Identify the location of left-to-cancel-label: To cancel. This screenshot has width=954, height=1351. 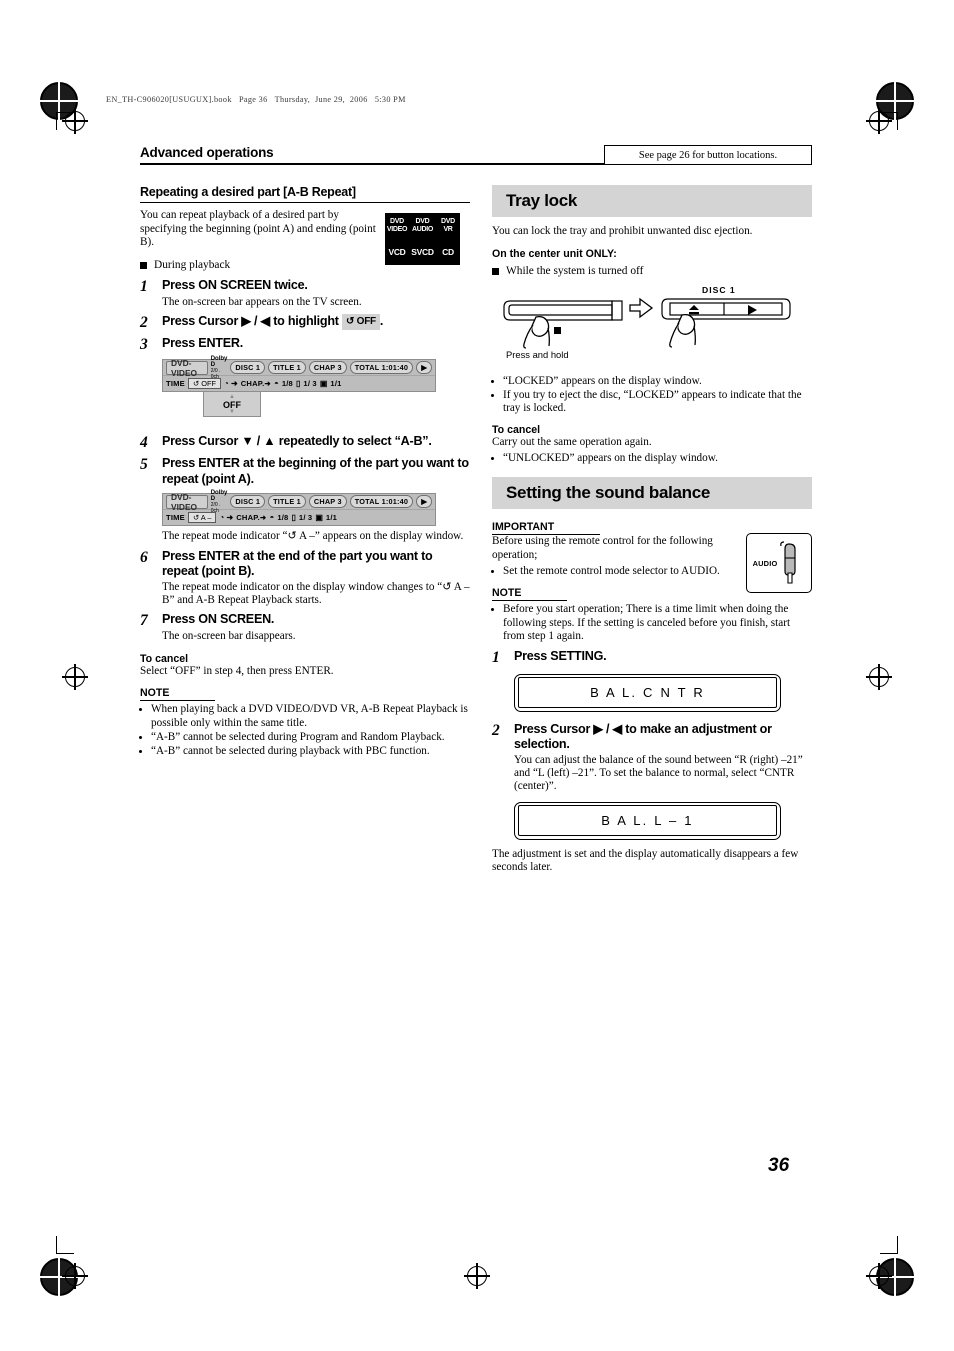
(164, 658).